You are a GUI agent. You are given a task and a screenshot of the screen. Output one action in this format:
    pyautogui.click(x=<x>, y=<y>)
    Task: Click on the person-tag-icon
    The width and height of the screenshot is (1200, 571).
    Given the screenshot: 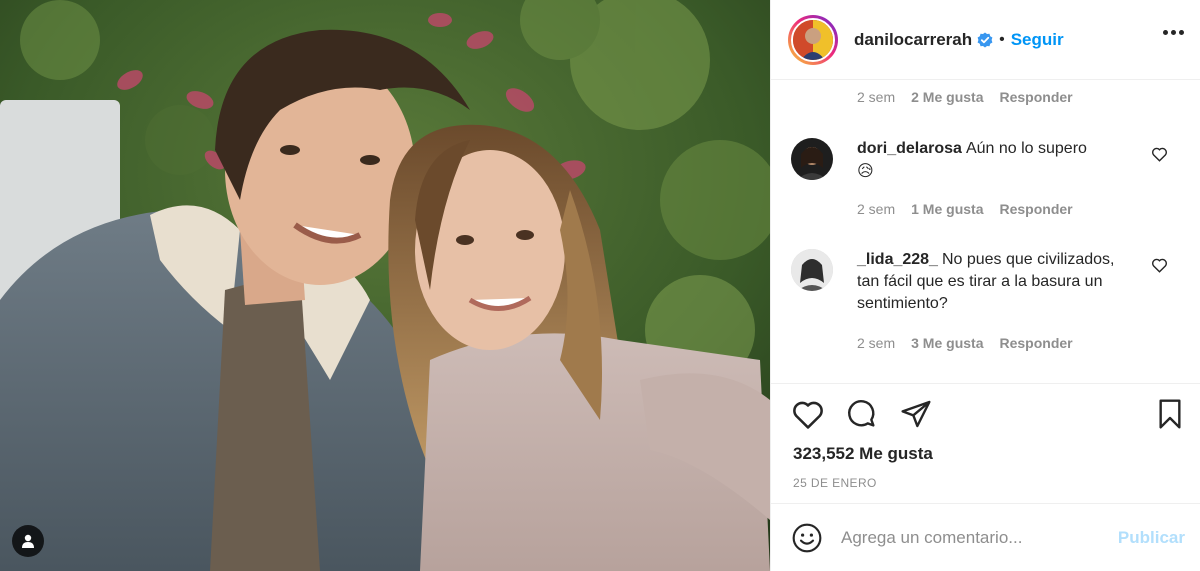 What is the action you would take?
    pyautogui.click(x=28, y=541)
    